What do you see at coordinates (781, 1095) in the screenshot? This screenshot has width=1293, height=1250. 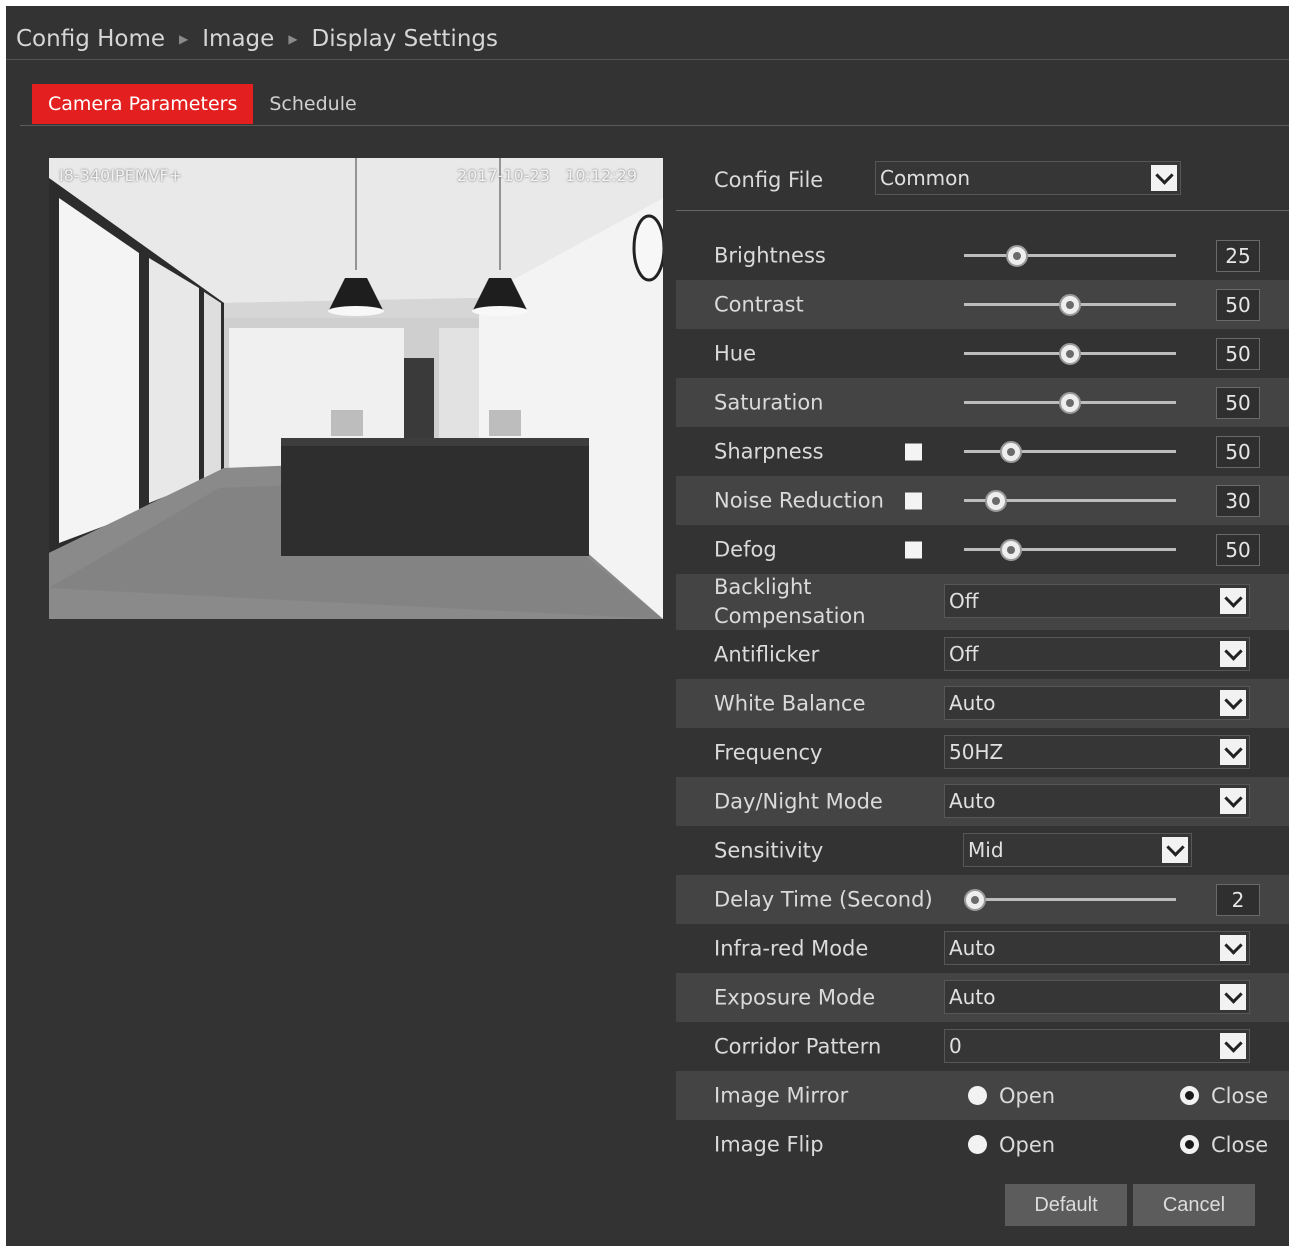 I see `image-mirror-label: Image Mirror` at bounding box center [781, 1095].